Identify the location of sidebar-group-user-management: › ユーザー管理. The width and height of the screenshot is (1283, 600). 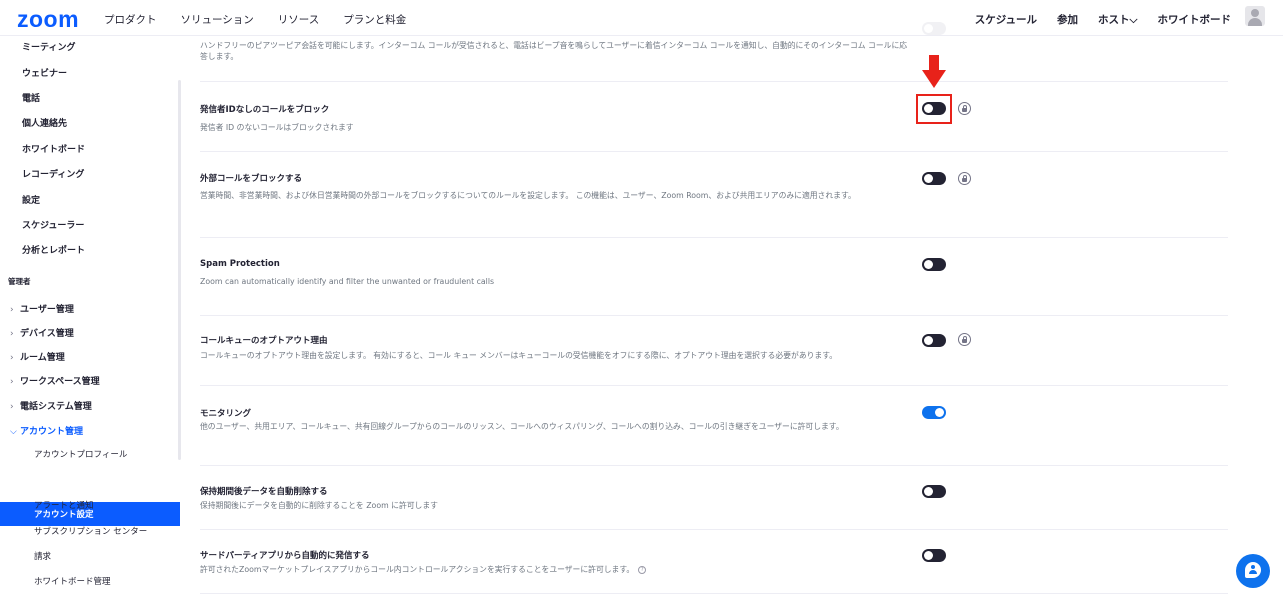
(42, 308).